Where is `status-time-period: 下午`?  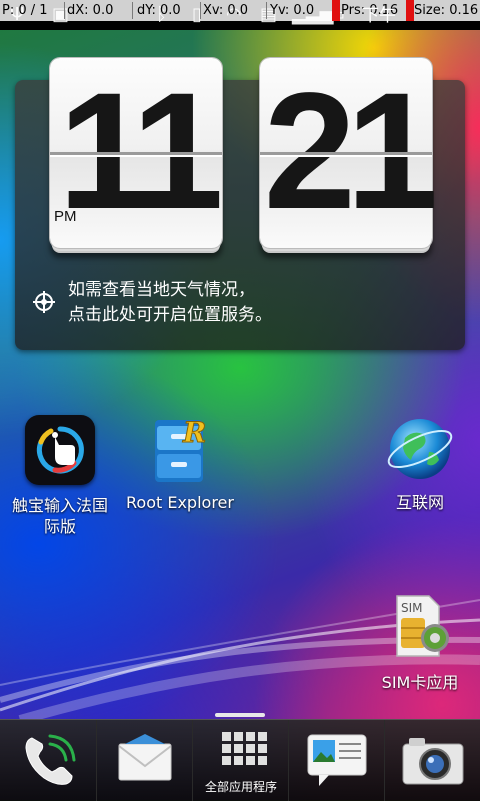 status-time-period: 下午 is located at coordinates (379, 16).